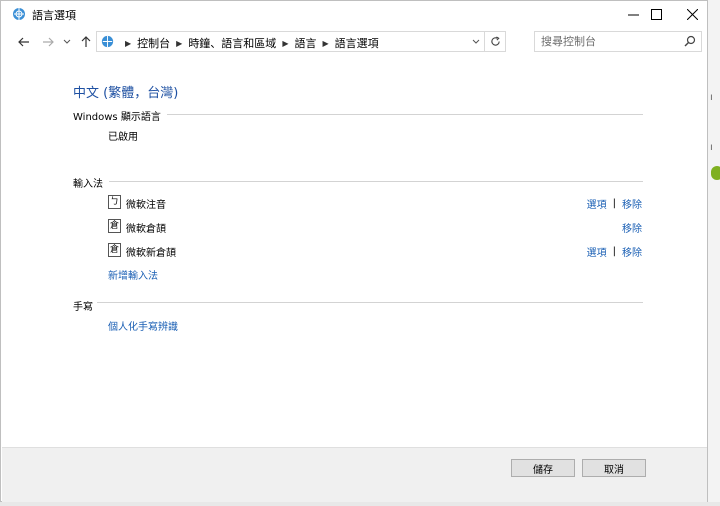 The height and width of the screenshot is (506, 720). I want to click on display-language-section-label: Windows 顯示語言, so click(117, 117).